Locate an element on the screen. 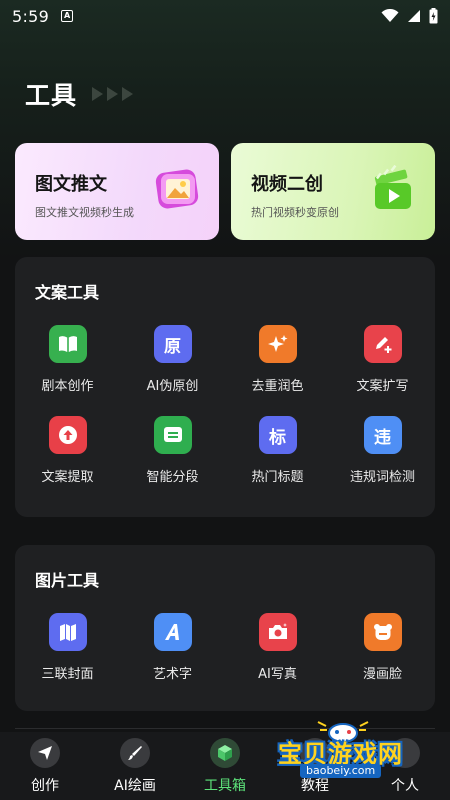  feature-card-video-remix: 视频二创 热门视频秒变原创 is located at coordinates (333, 191).